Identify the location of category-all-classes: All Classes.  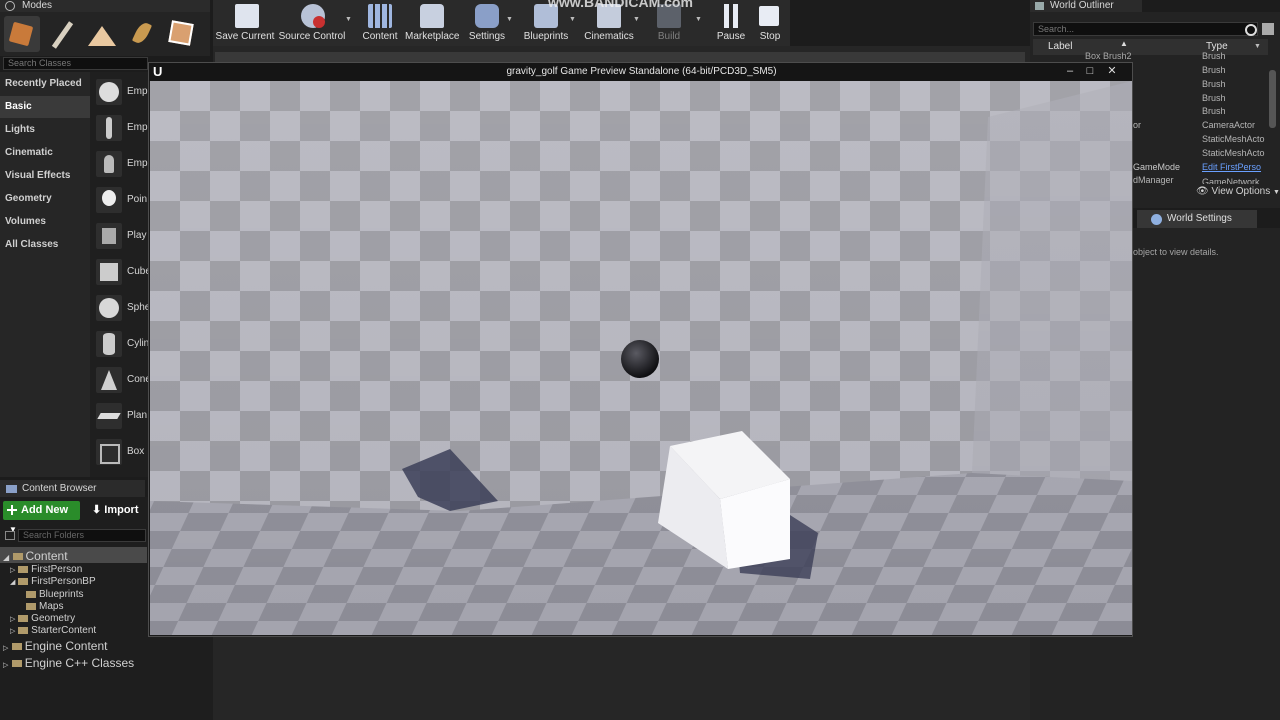
(45, 245).